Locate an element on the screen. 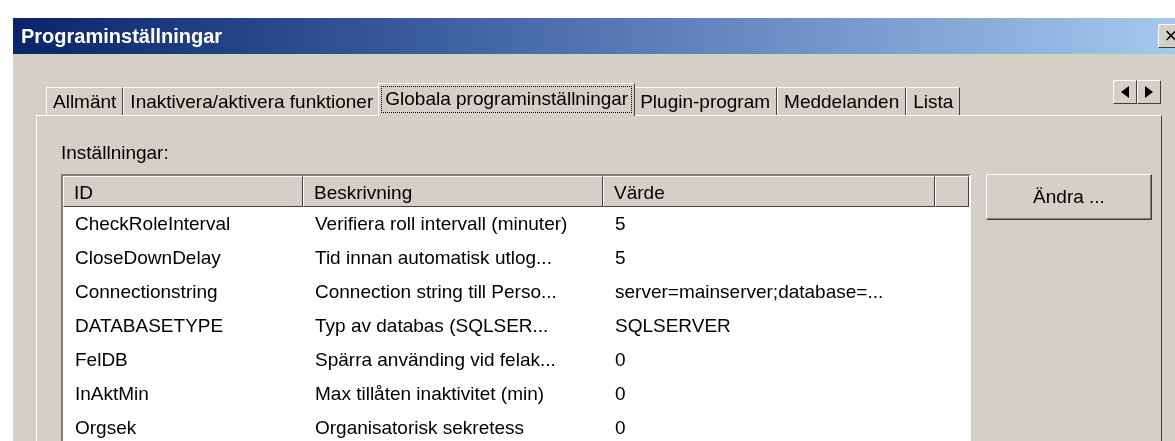  scroll-left-button is located at coordinates (1125, 92).